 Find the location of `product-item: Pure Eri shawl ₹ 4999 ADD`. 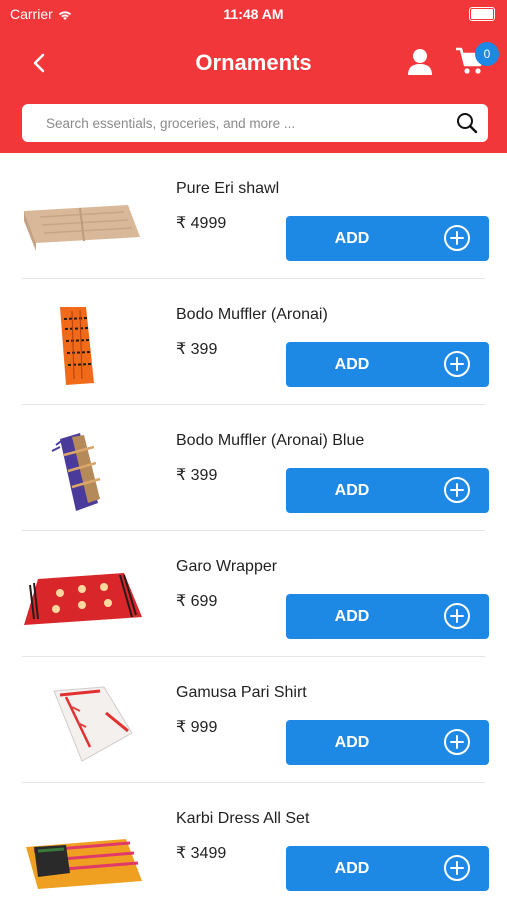

product-item: Pure Eri shawl ₹ 4999 ADD is located at coordinates (253, 216).